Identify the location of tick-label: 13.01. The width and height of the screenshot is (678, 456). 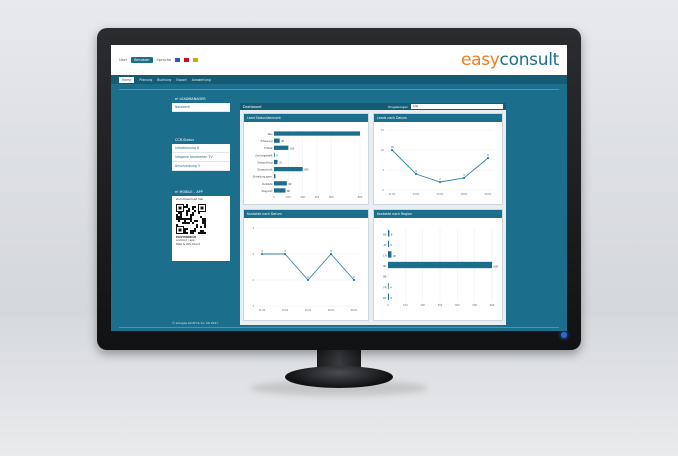
(416, 194).